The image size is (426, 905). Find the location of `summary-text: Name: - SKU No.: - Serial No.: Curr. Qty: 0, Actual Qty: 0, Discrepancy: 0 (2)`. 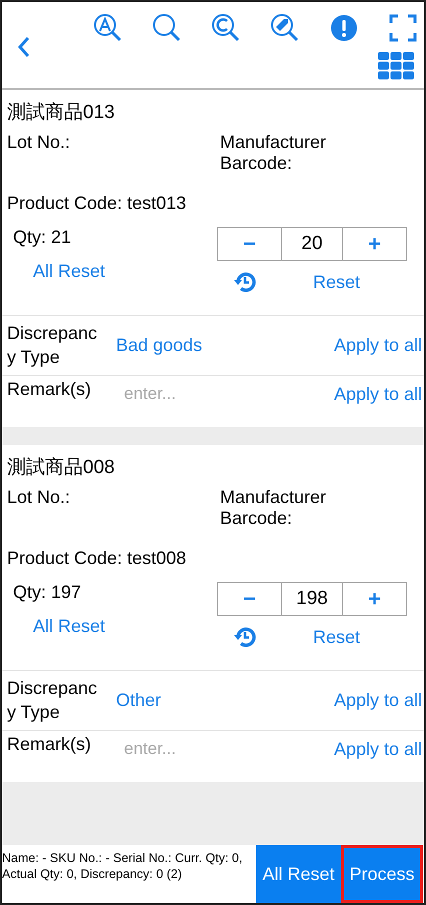

summary-text: Name: - SKU No.: - Serial No.: Curr. Qty: 0, Actual Qty: 0, Discrepancy: 0 (2) is located at coordinates (123, 867).